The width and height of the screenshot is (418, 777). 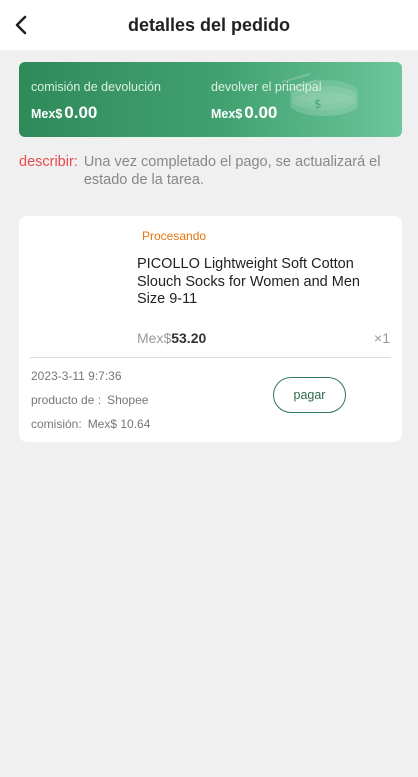 I want to click on page-title: detalles del pedido, so click(x=209, y=24).